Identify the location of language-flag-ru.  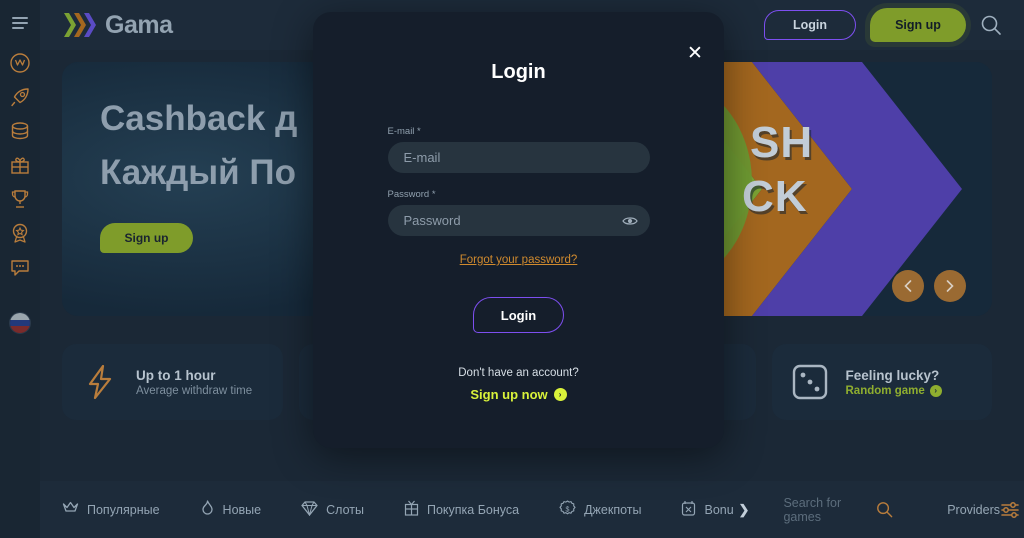
(20, 323).